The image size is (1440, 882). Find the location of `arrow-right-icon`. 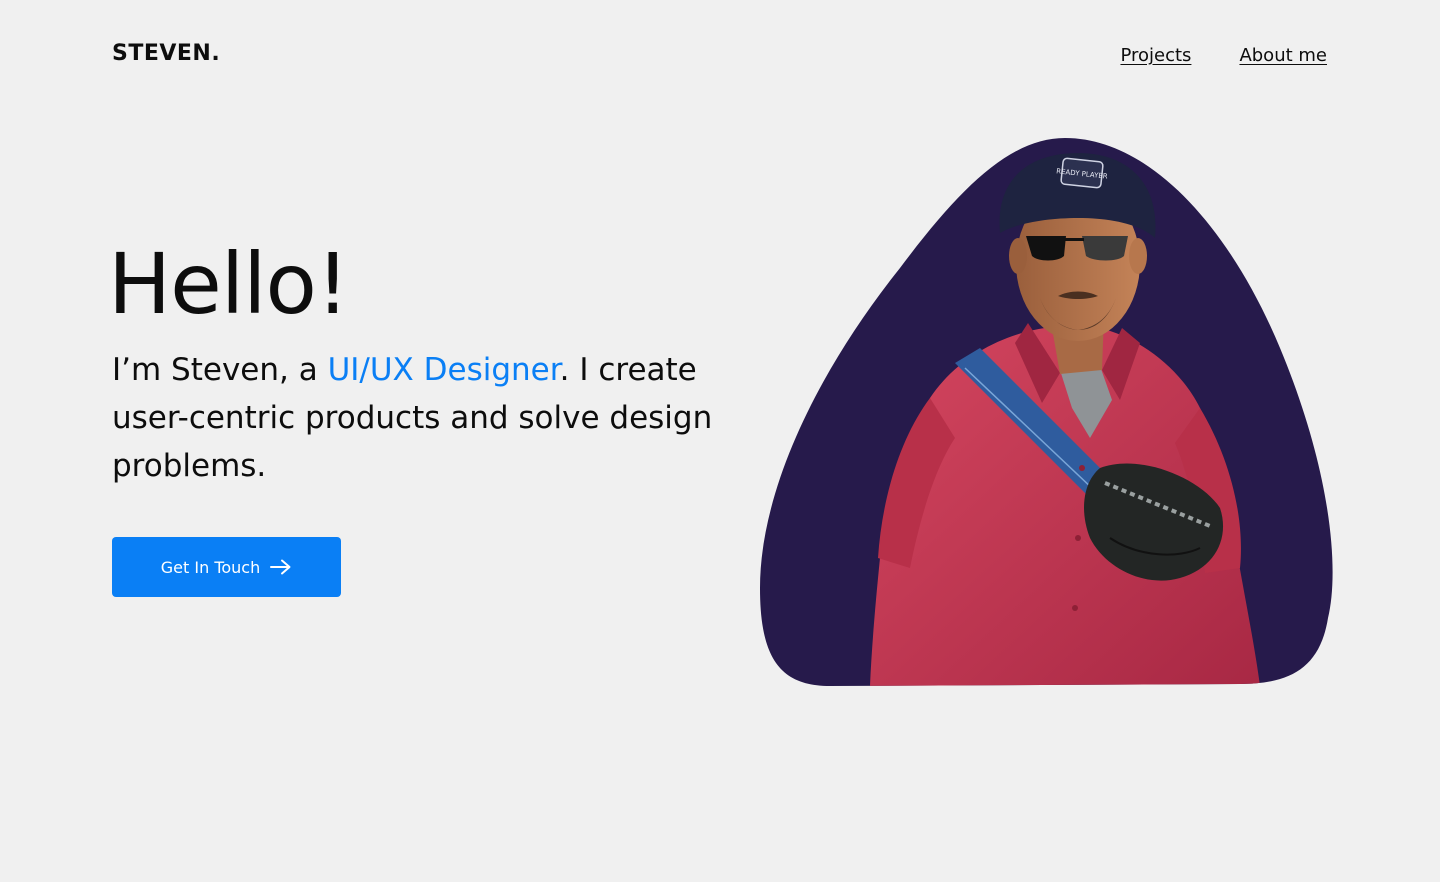

arrow-right-icon is located at coordinates (280, 567).